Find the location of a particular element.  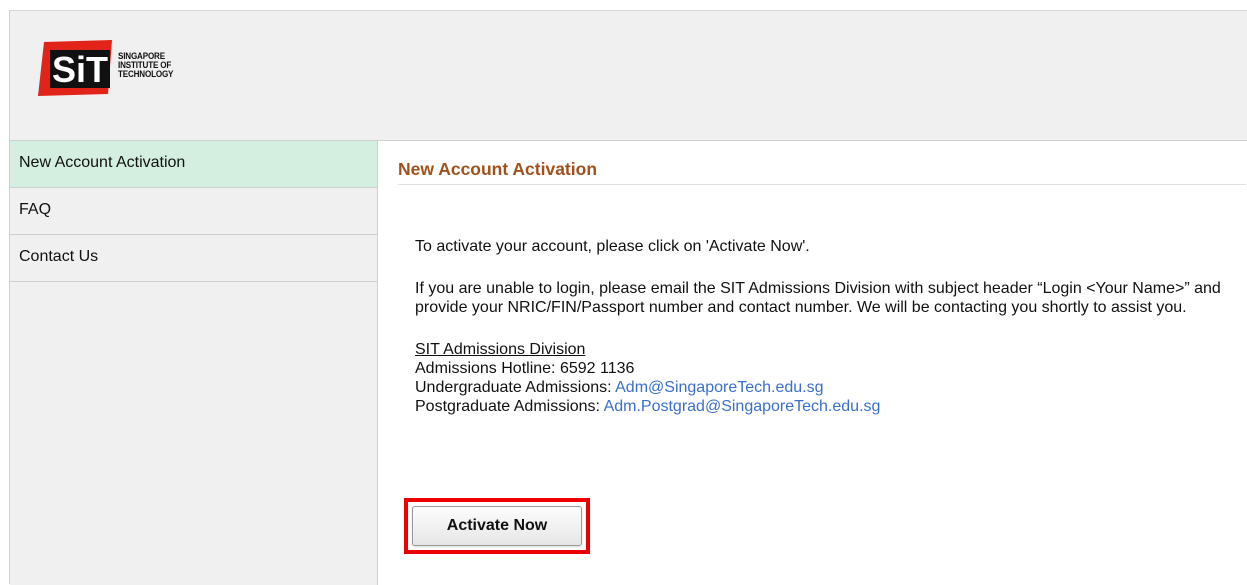

sidebar-item-faq: FAQ is located at coordinates (193, 211).